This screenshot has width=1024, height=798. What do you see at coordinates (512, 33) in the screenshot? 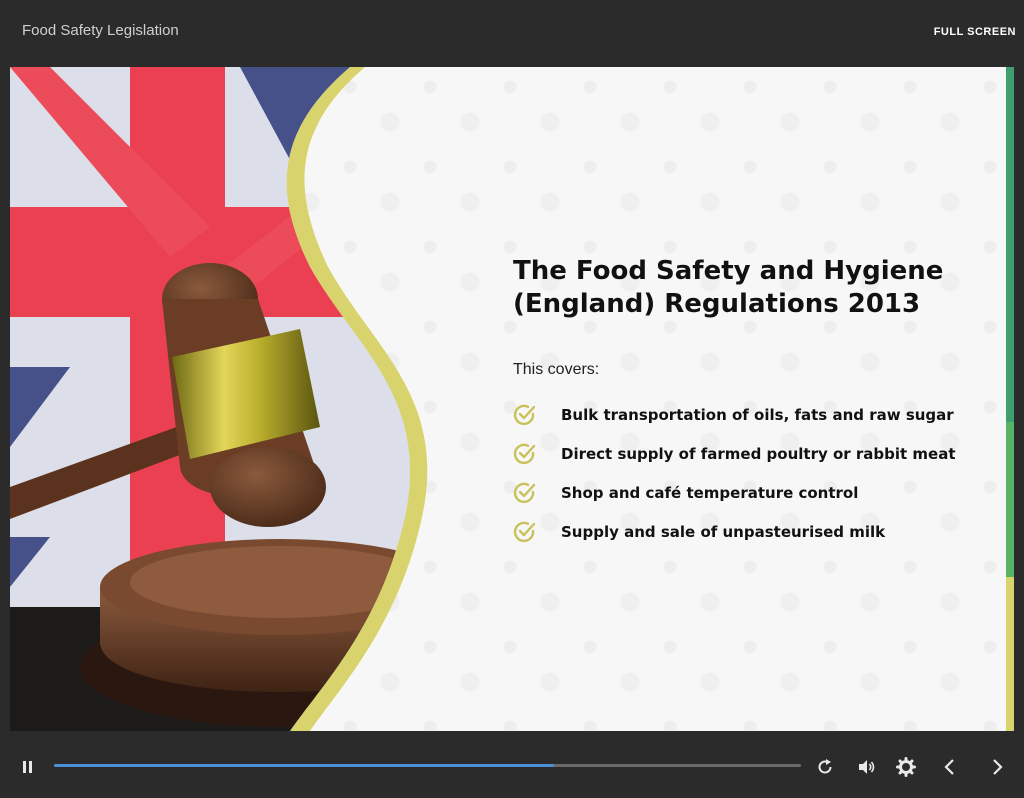
I see `top-bar: Food Safety Legislation FULL SCREEN` at bounding box center [512, 33].